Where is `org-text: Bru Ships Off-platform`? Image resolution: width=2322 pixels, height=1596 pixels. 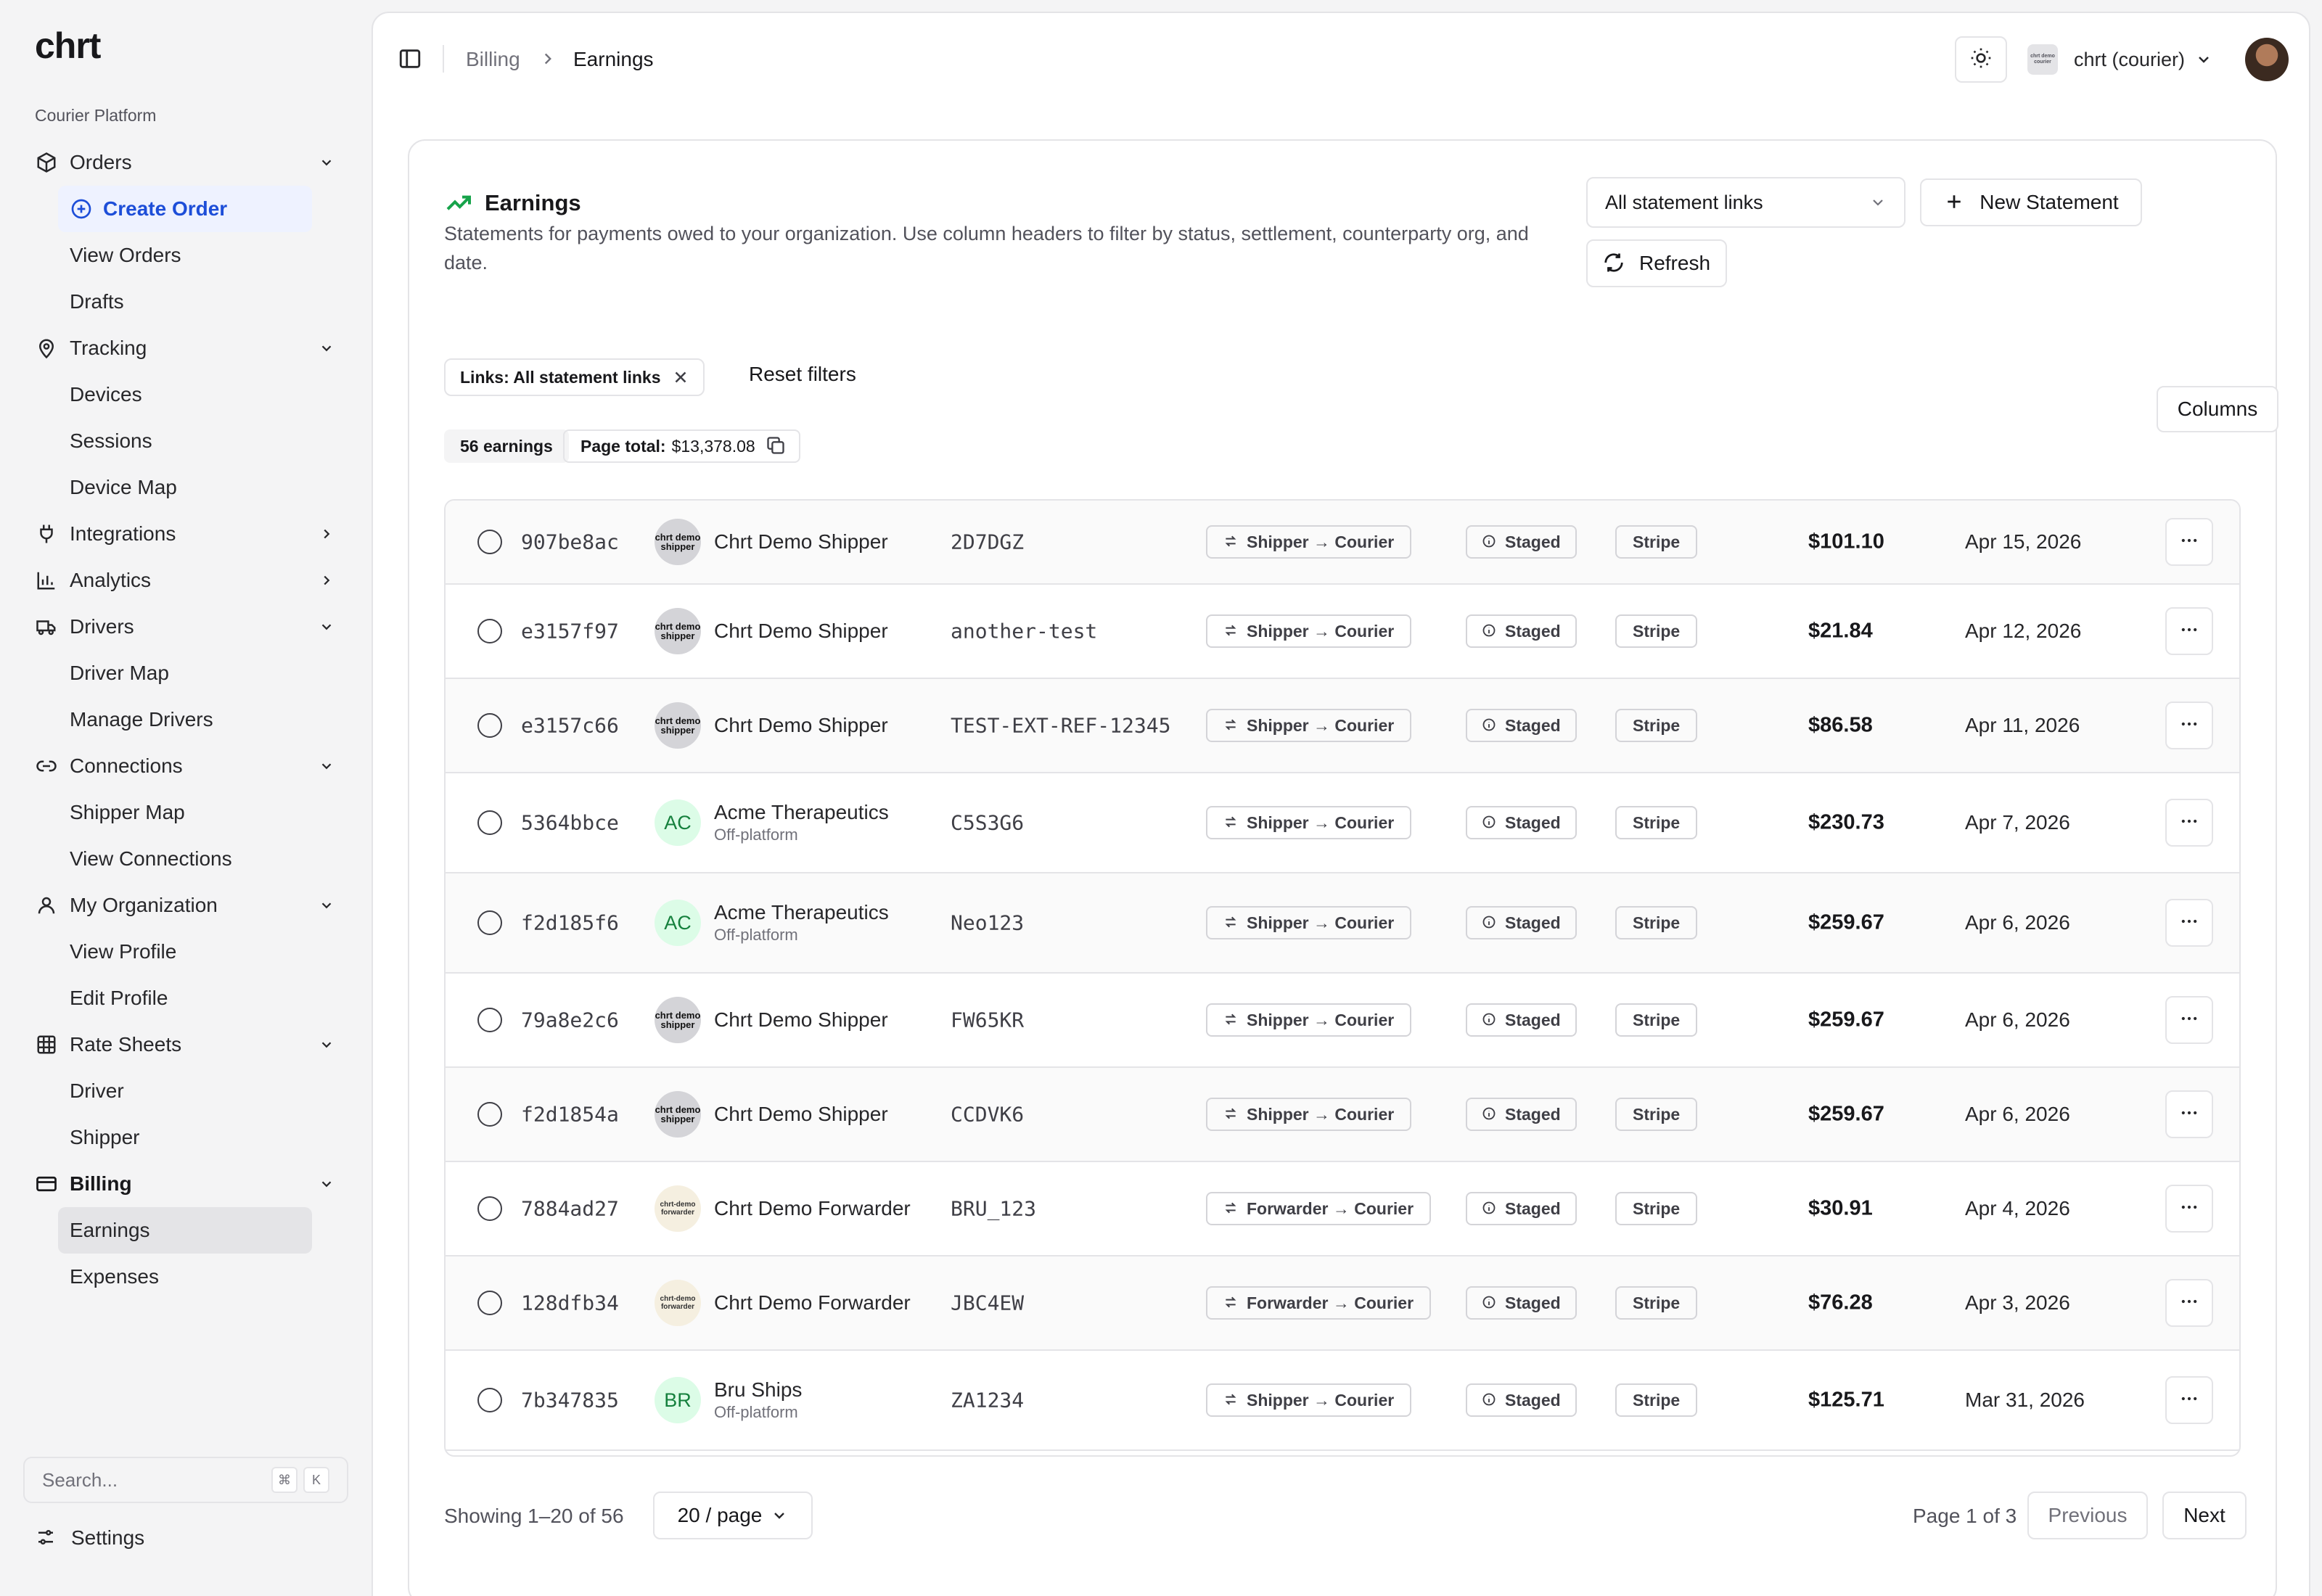 org-text: Bru Ships Off-platform is located at coordinates (758, 1400).